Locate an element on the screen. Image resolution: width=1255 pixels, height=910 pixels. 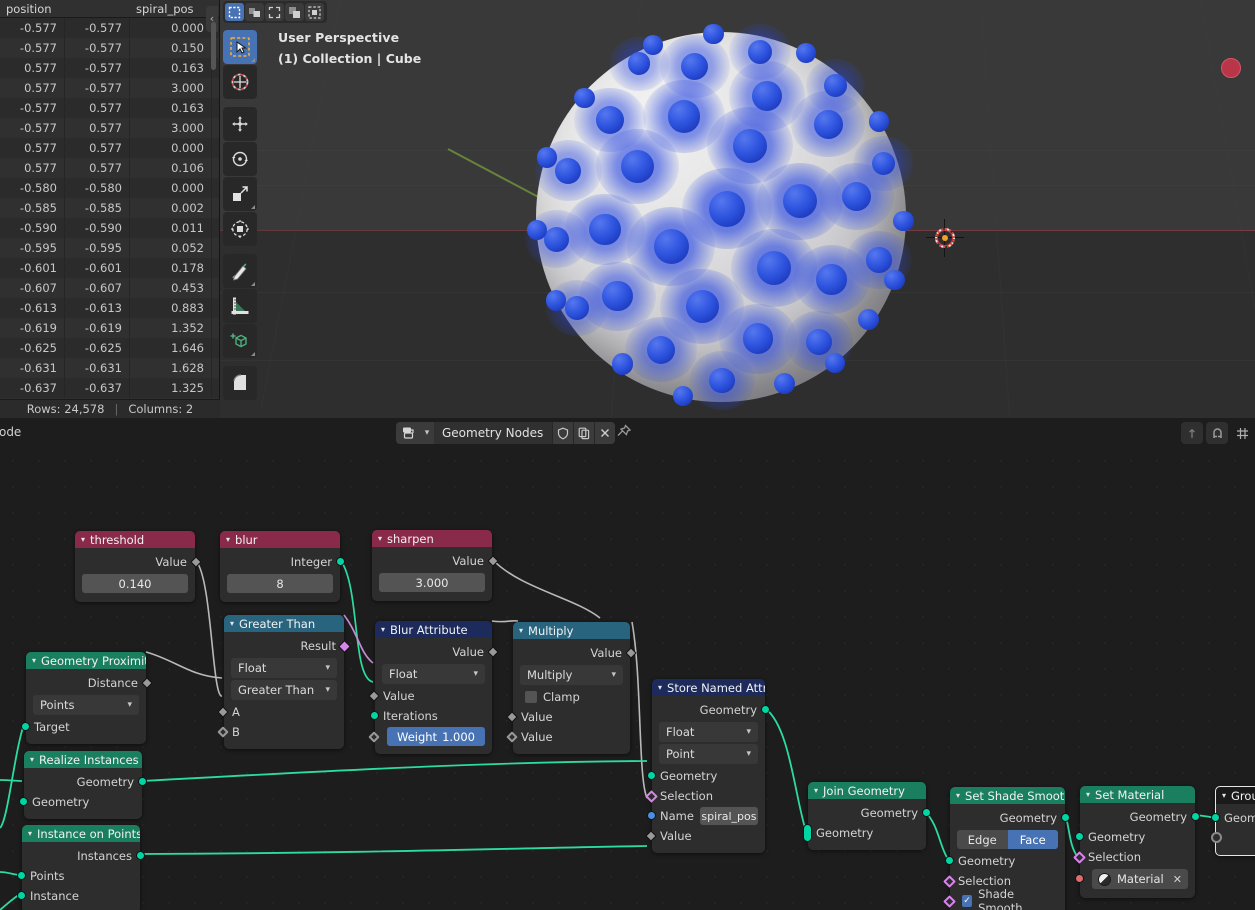
input-socket-name is located at coordinates (651, 815).